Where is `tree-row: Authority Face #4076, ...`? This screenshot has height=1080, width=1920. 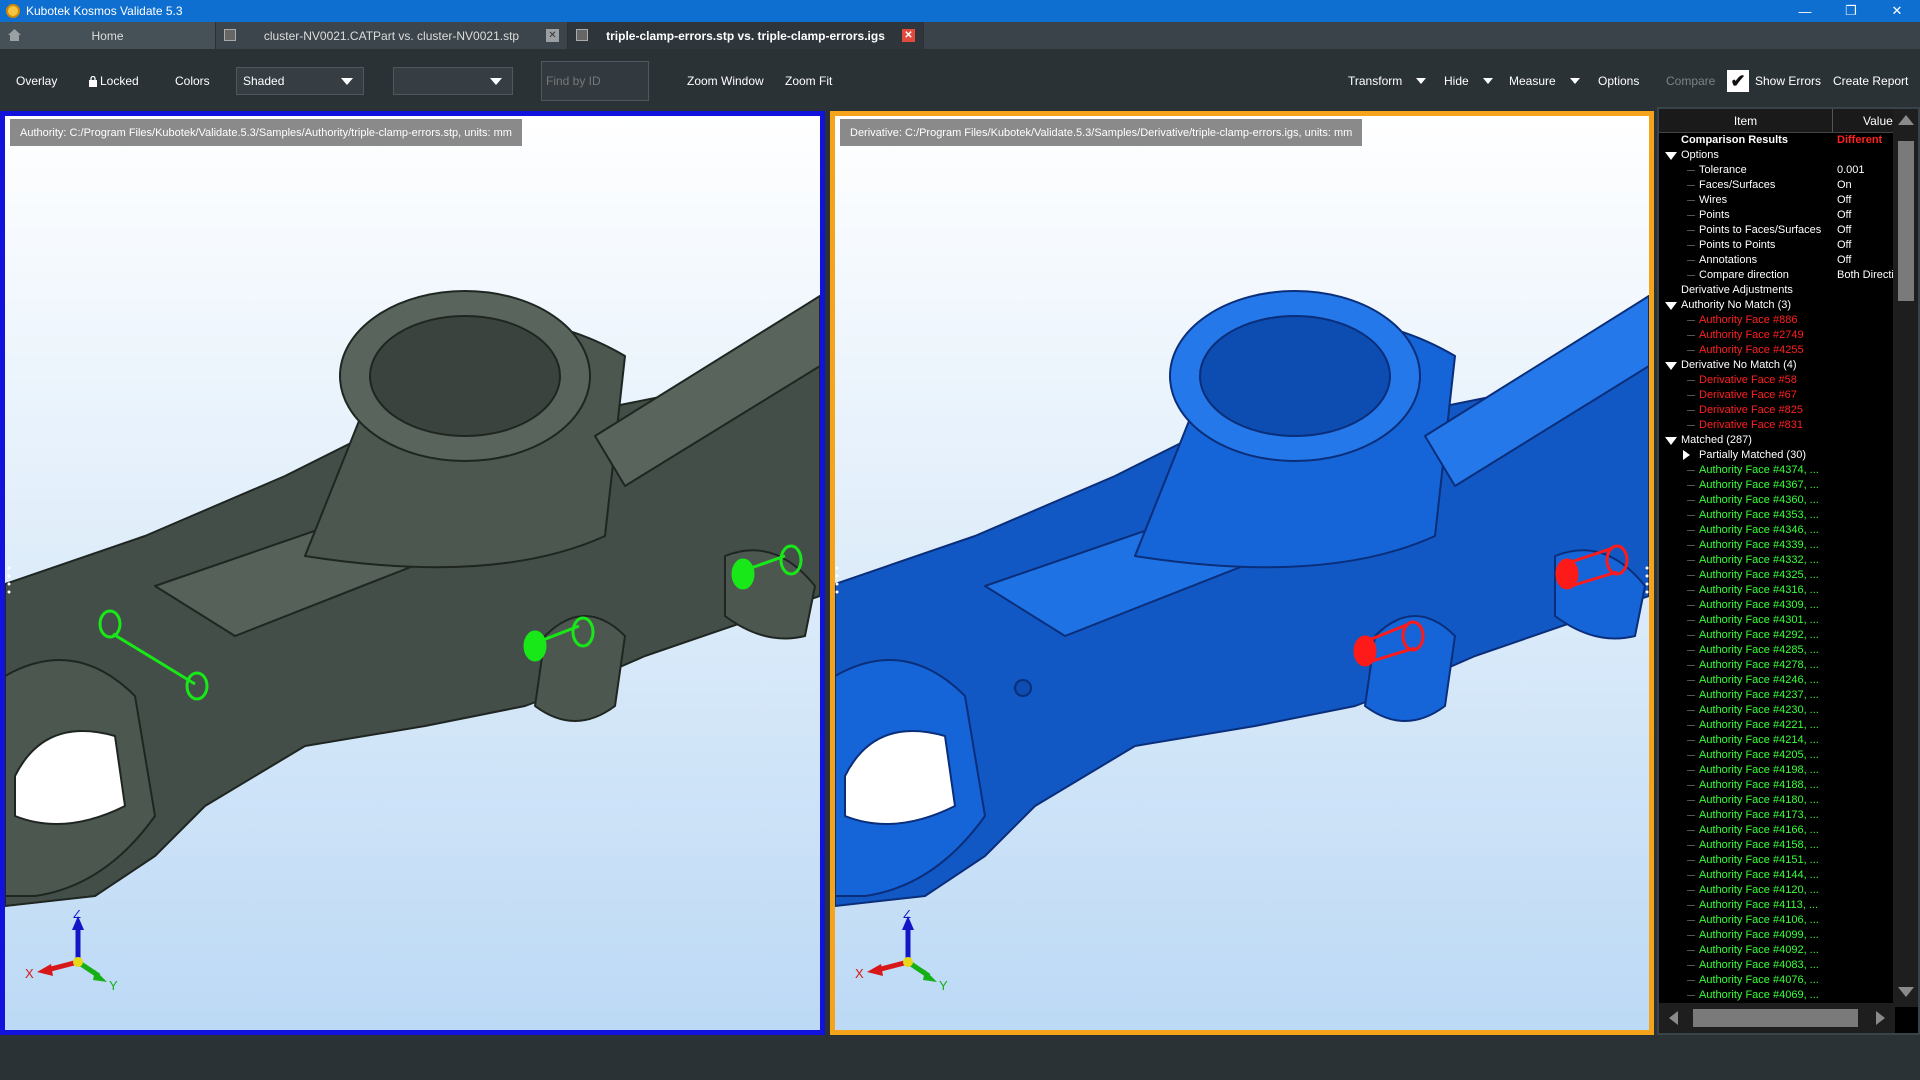 tree-row: Authority Face #4076, ... is located at coordinates (1777, 980).